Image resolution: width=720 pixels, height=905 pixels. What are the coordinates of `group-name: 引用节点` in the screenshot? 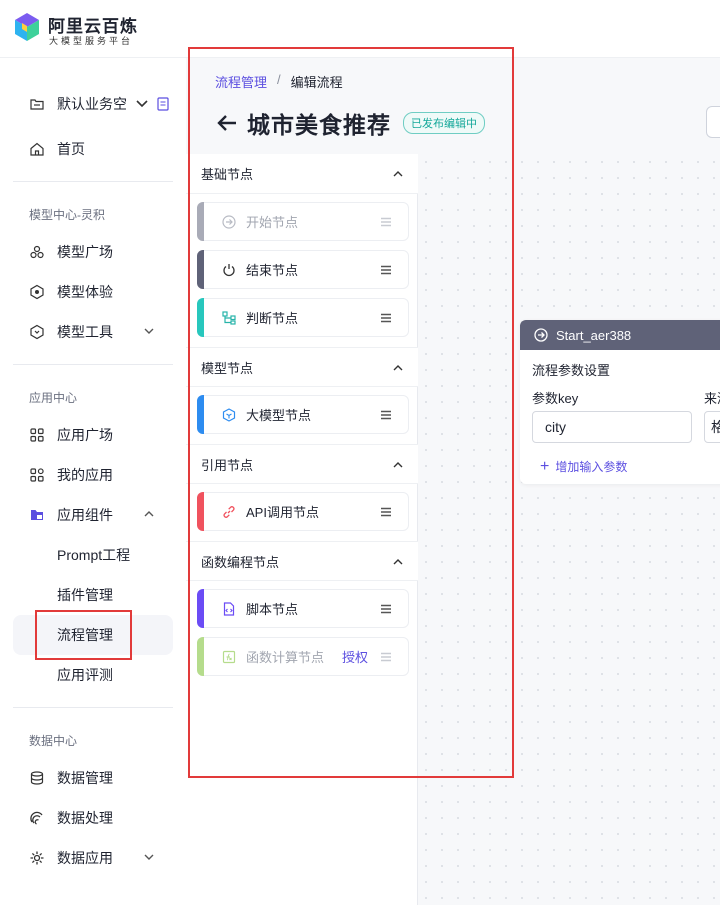 It's located at (227, 465).